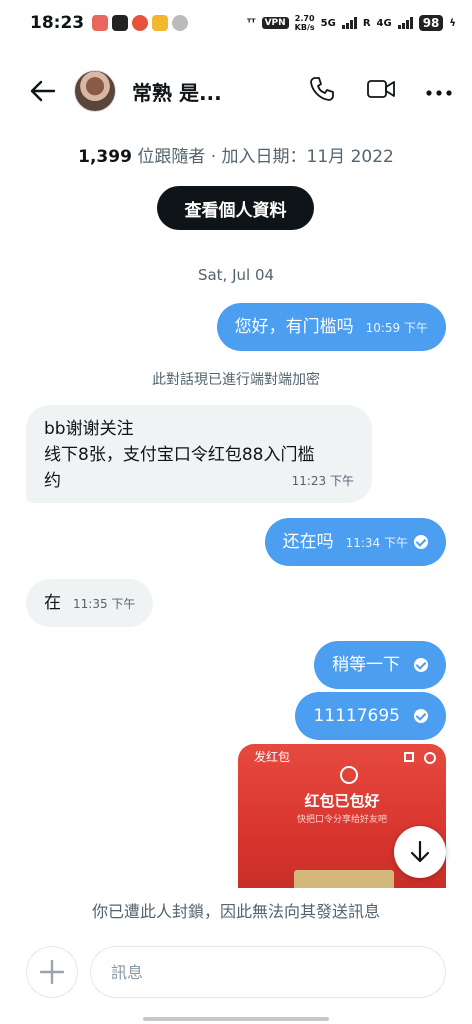 The height and width of the screenshot is (1024, 472). What do you see at coordinates (356, 716) in the screenshot?
I see `message-text: 11117695` at bounding box center [356, 716].